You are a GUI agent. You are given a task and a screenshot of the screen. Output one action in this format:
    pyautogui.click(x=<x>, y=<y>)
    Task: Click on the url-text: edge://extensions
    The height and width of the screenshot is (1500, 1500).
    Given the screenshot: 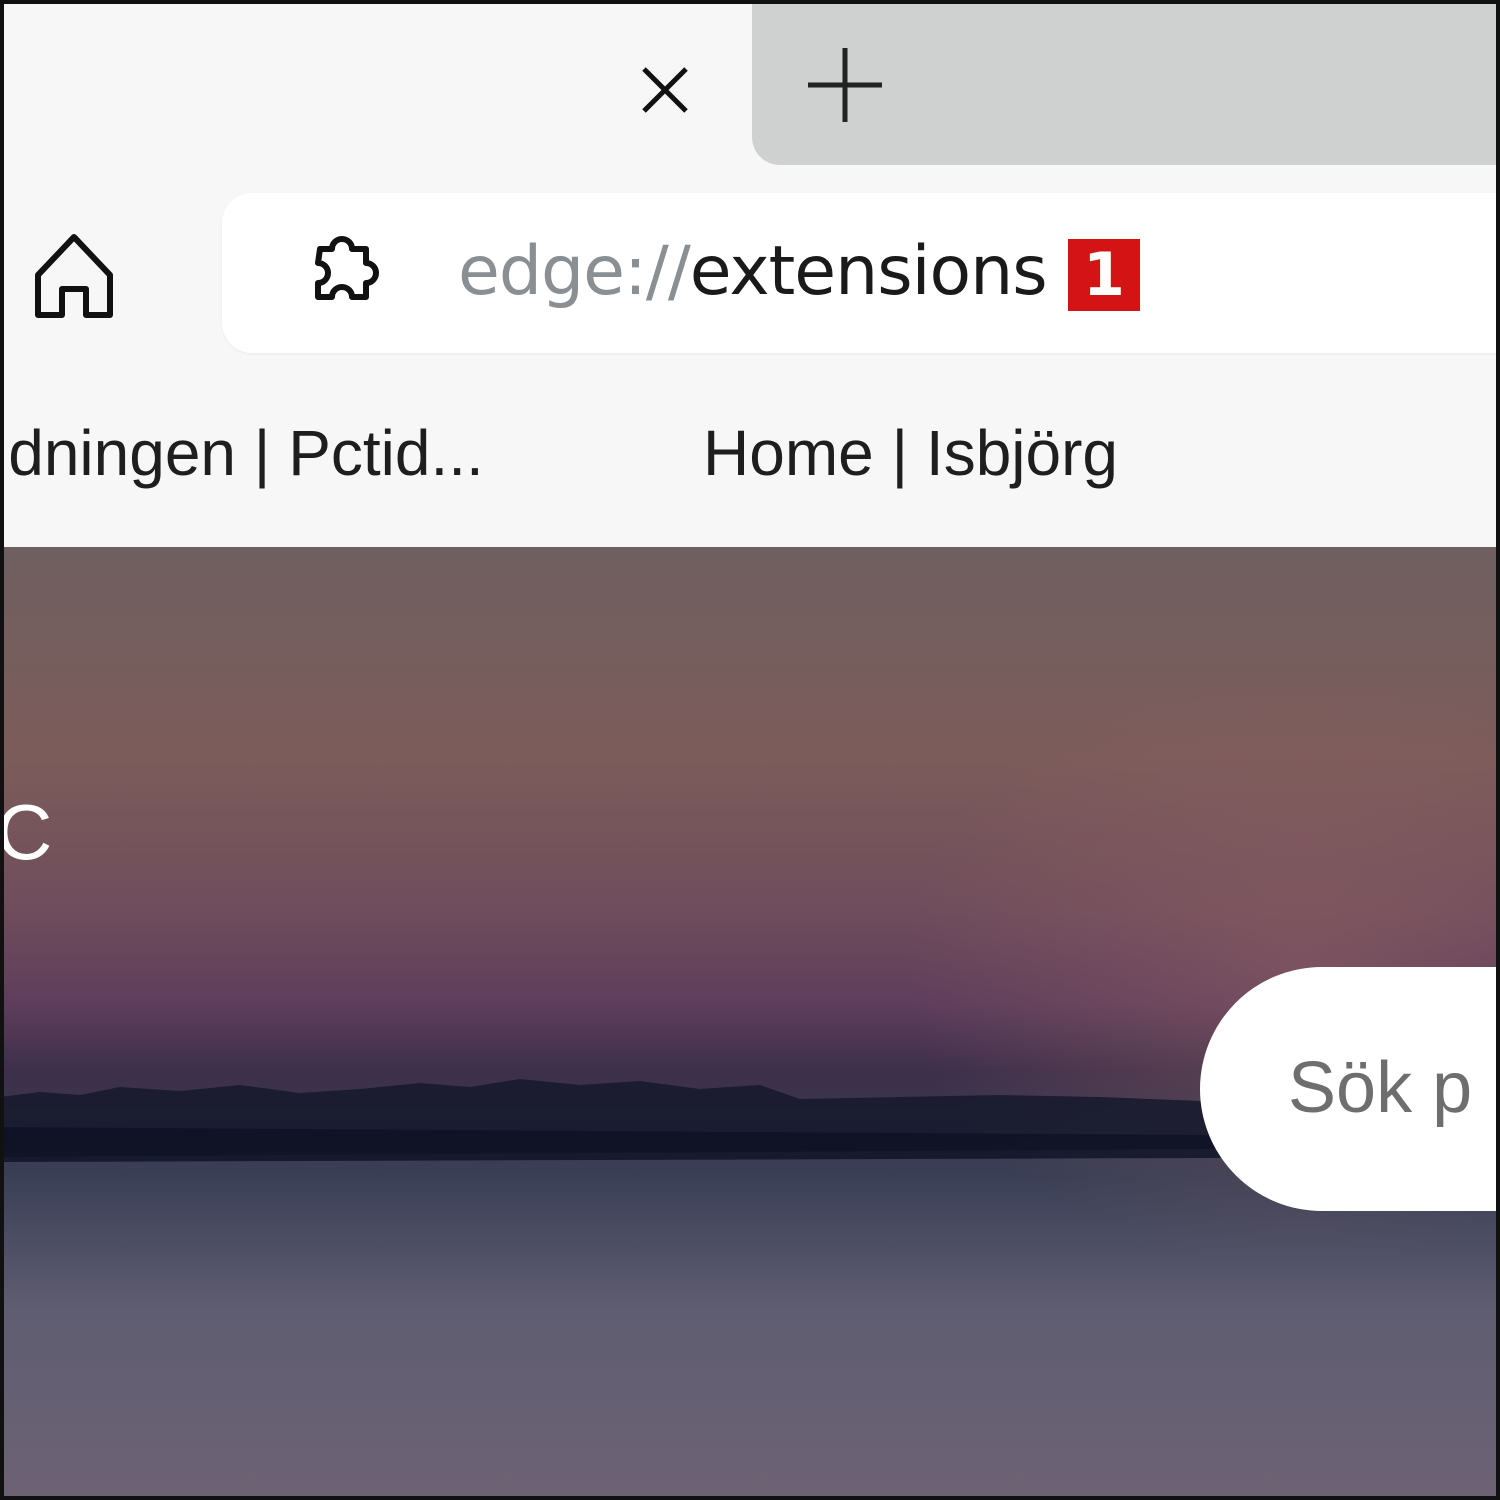 What is the action you would take?
    pyautogui.click(x=753, y=272)
    